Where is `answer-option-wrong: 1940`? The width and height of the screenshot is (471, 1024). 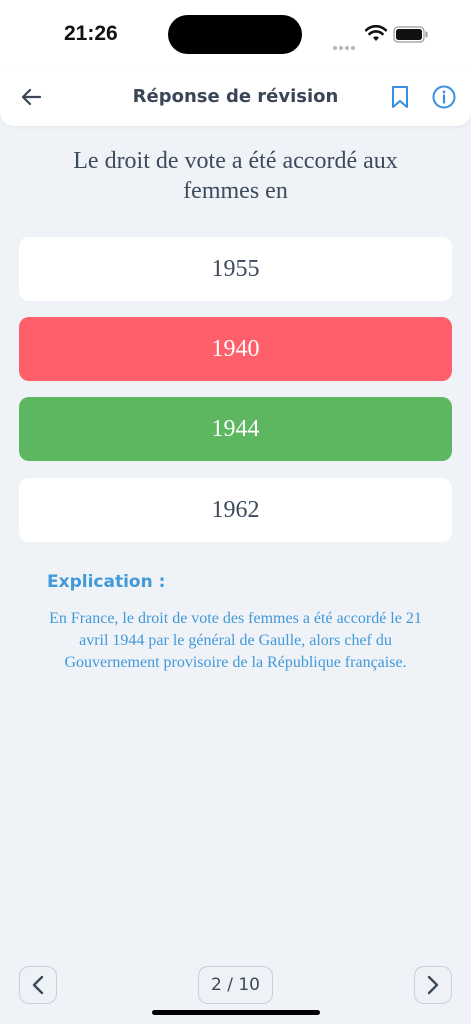
answer-option-wrong: 1940 is located at coordinates (235, 349).